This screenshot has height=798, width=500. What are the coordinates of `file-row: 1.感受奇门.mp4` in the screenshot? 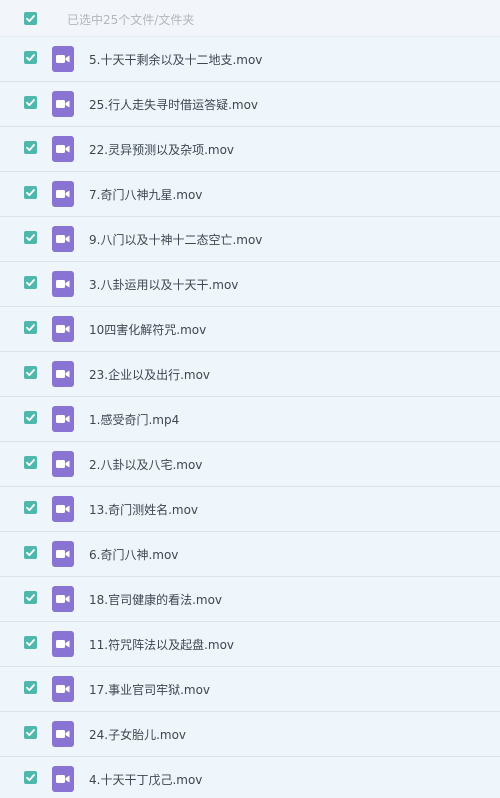 It's located at (250, 419).